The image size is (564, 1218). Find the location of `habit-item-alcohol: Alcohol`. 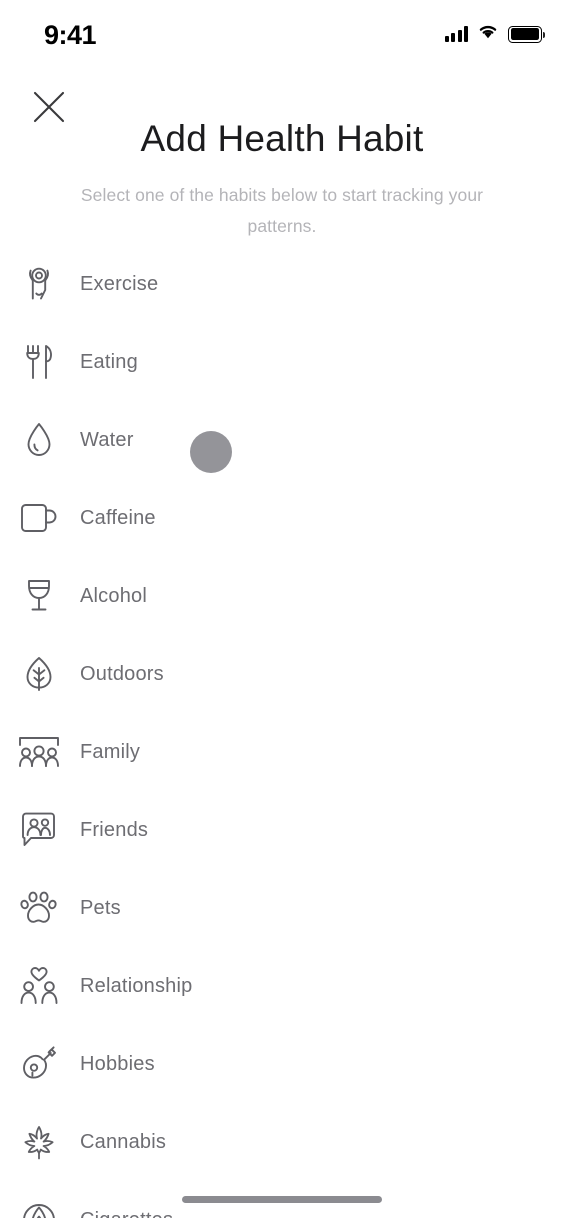

habit-item-alcohol: Alcohol is located at coordinates (282, 596).